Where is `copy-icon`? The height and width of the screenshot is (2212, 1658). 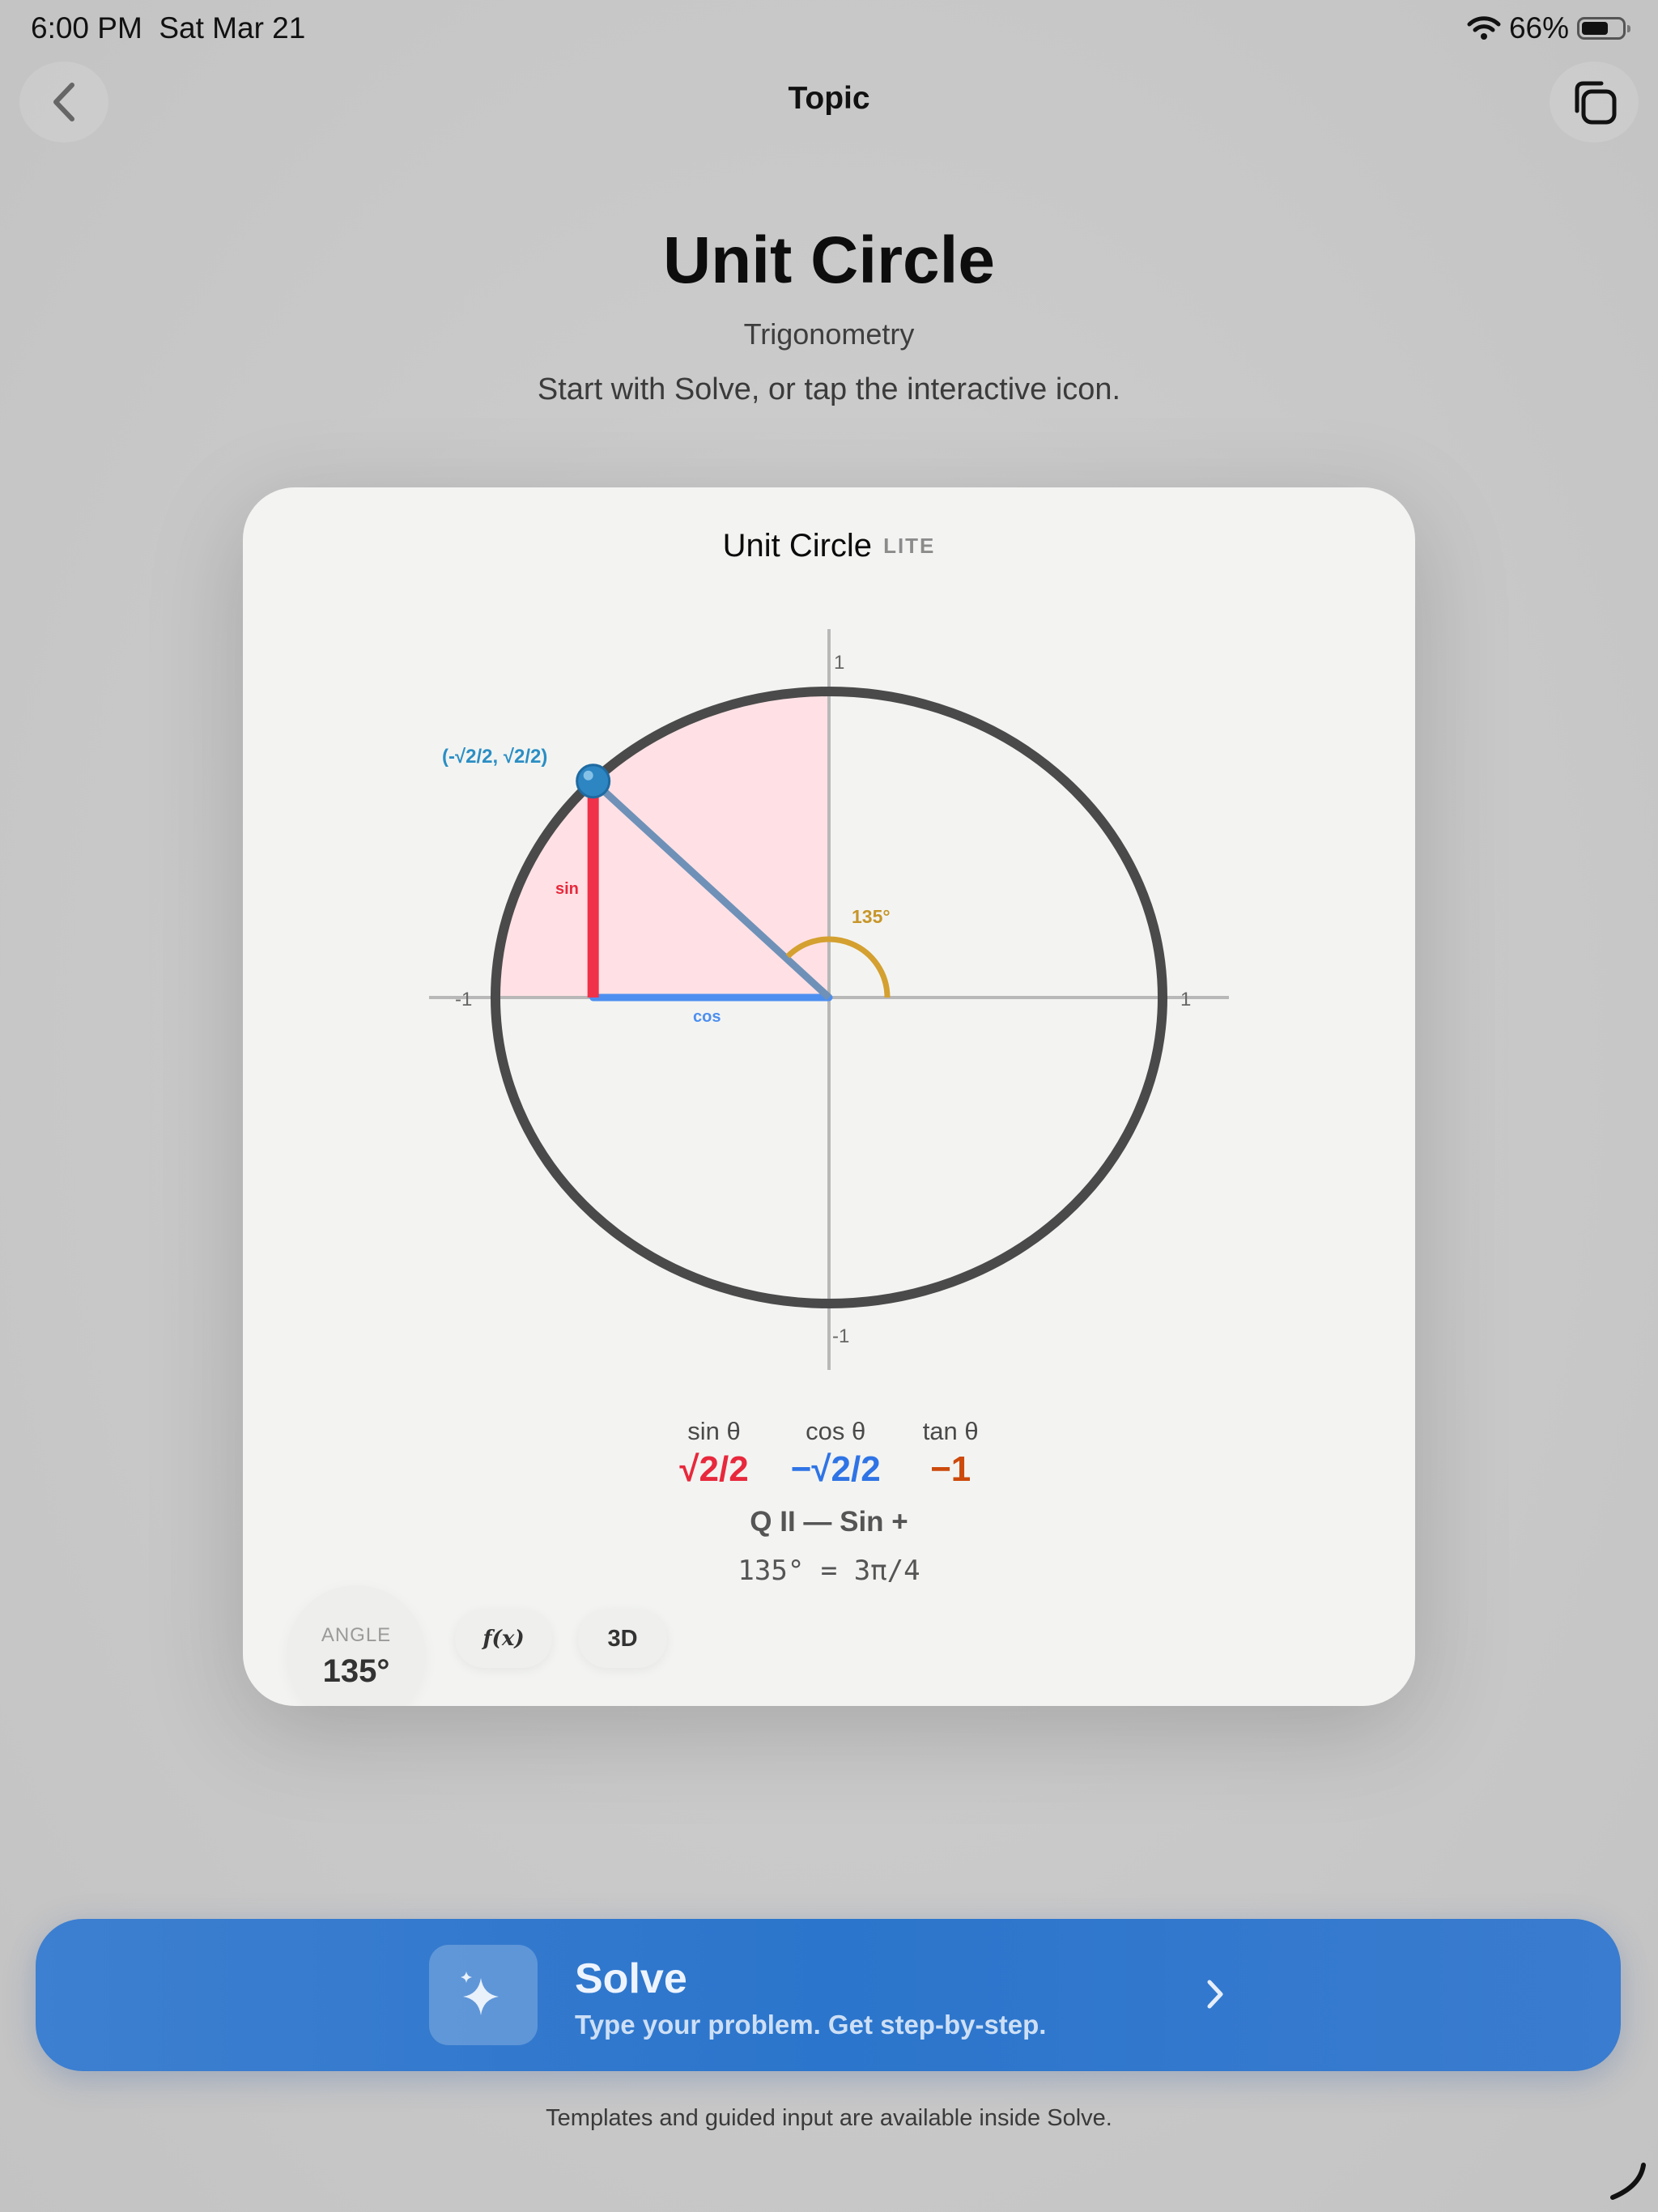
copy-icon is located at coordinates (1596, 103).